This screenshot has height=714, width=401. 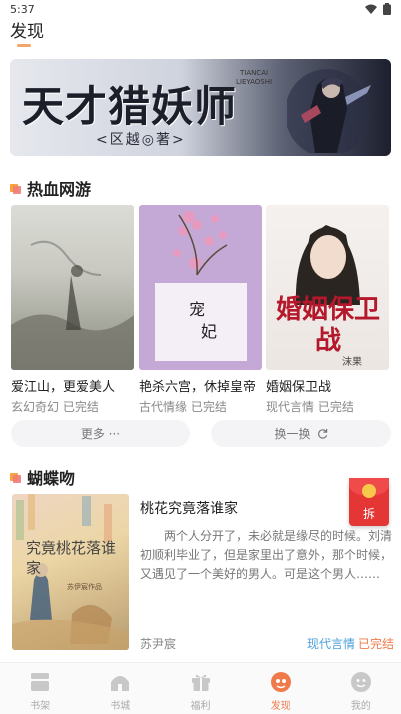 I want to click on tab-discover: 发现, so click(x=281, y=688).